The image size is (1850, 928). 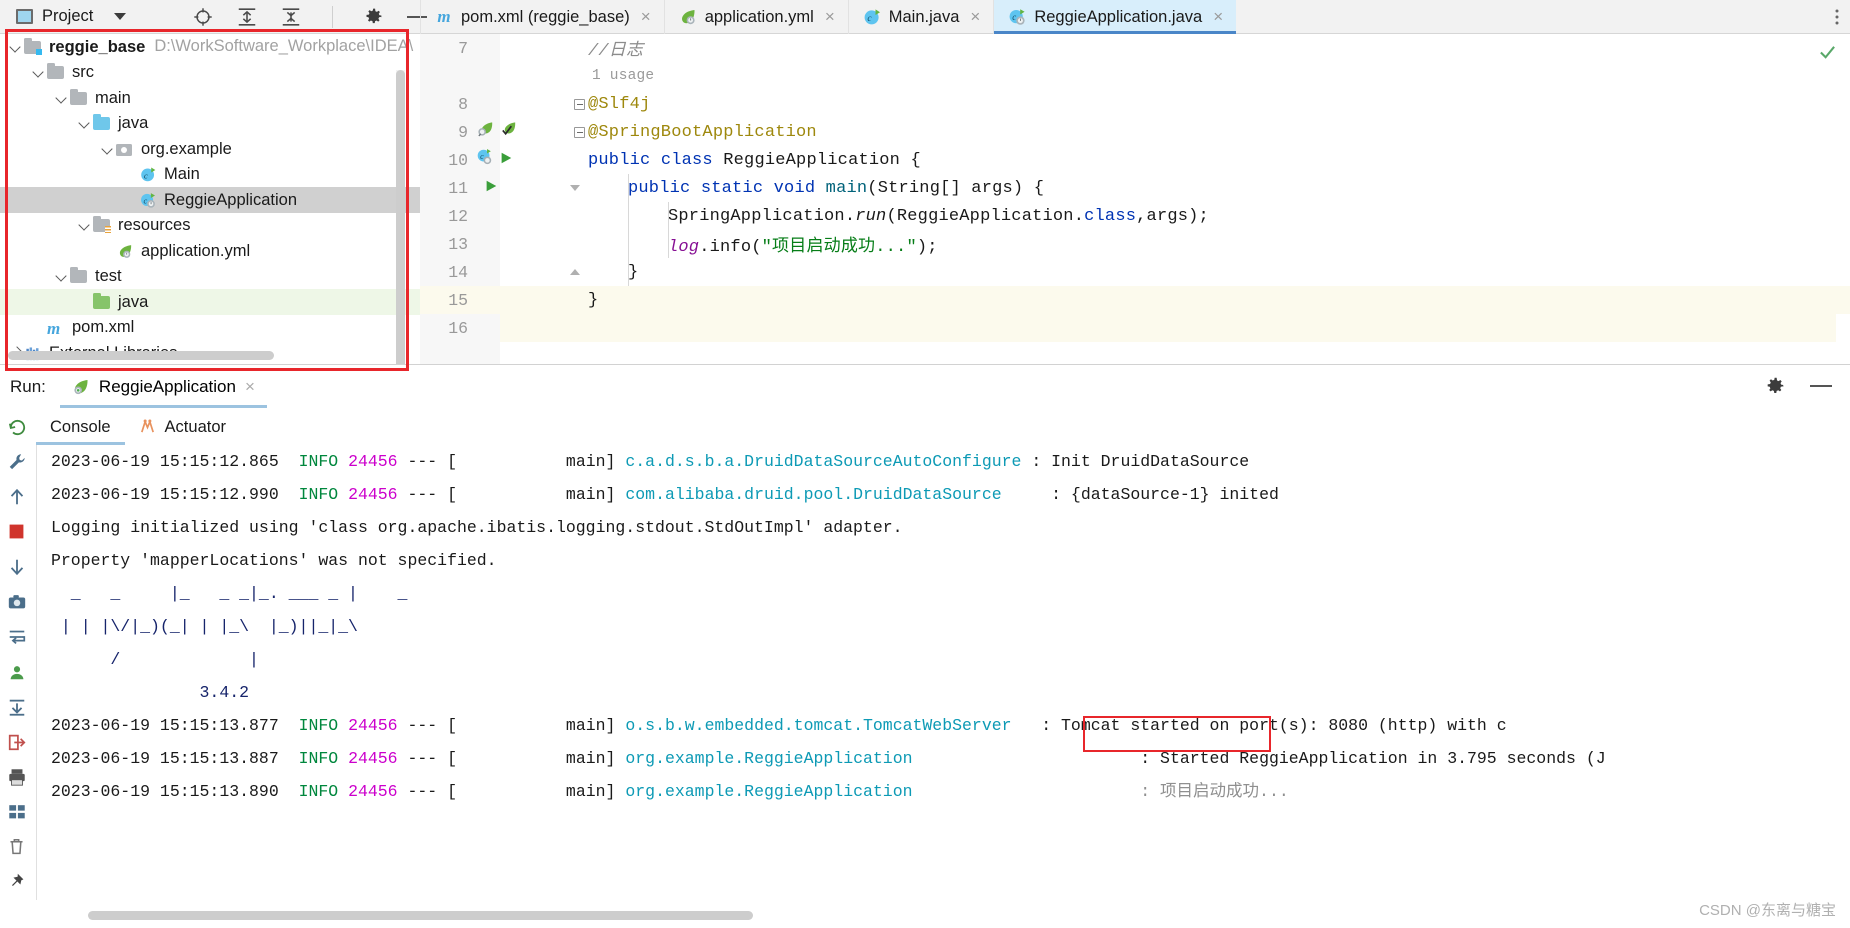 I want to click on camera-icon, so click(x=18, y=603).